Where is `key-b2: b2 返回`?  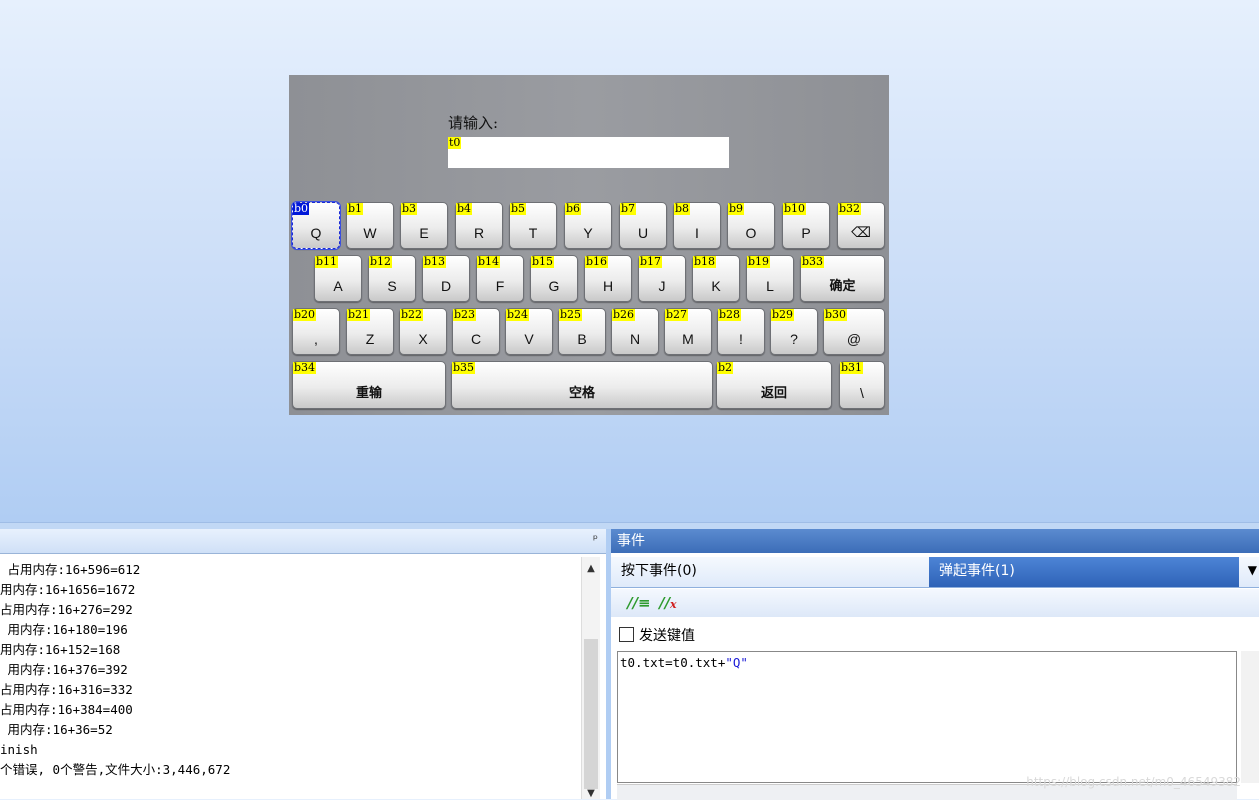
key-b2: b2 返回 is located at coordinates (774, 385).